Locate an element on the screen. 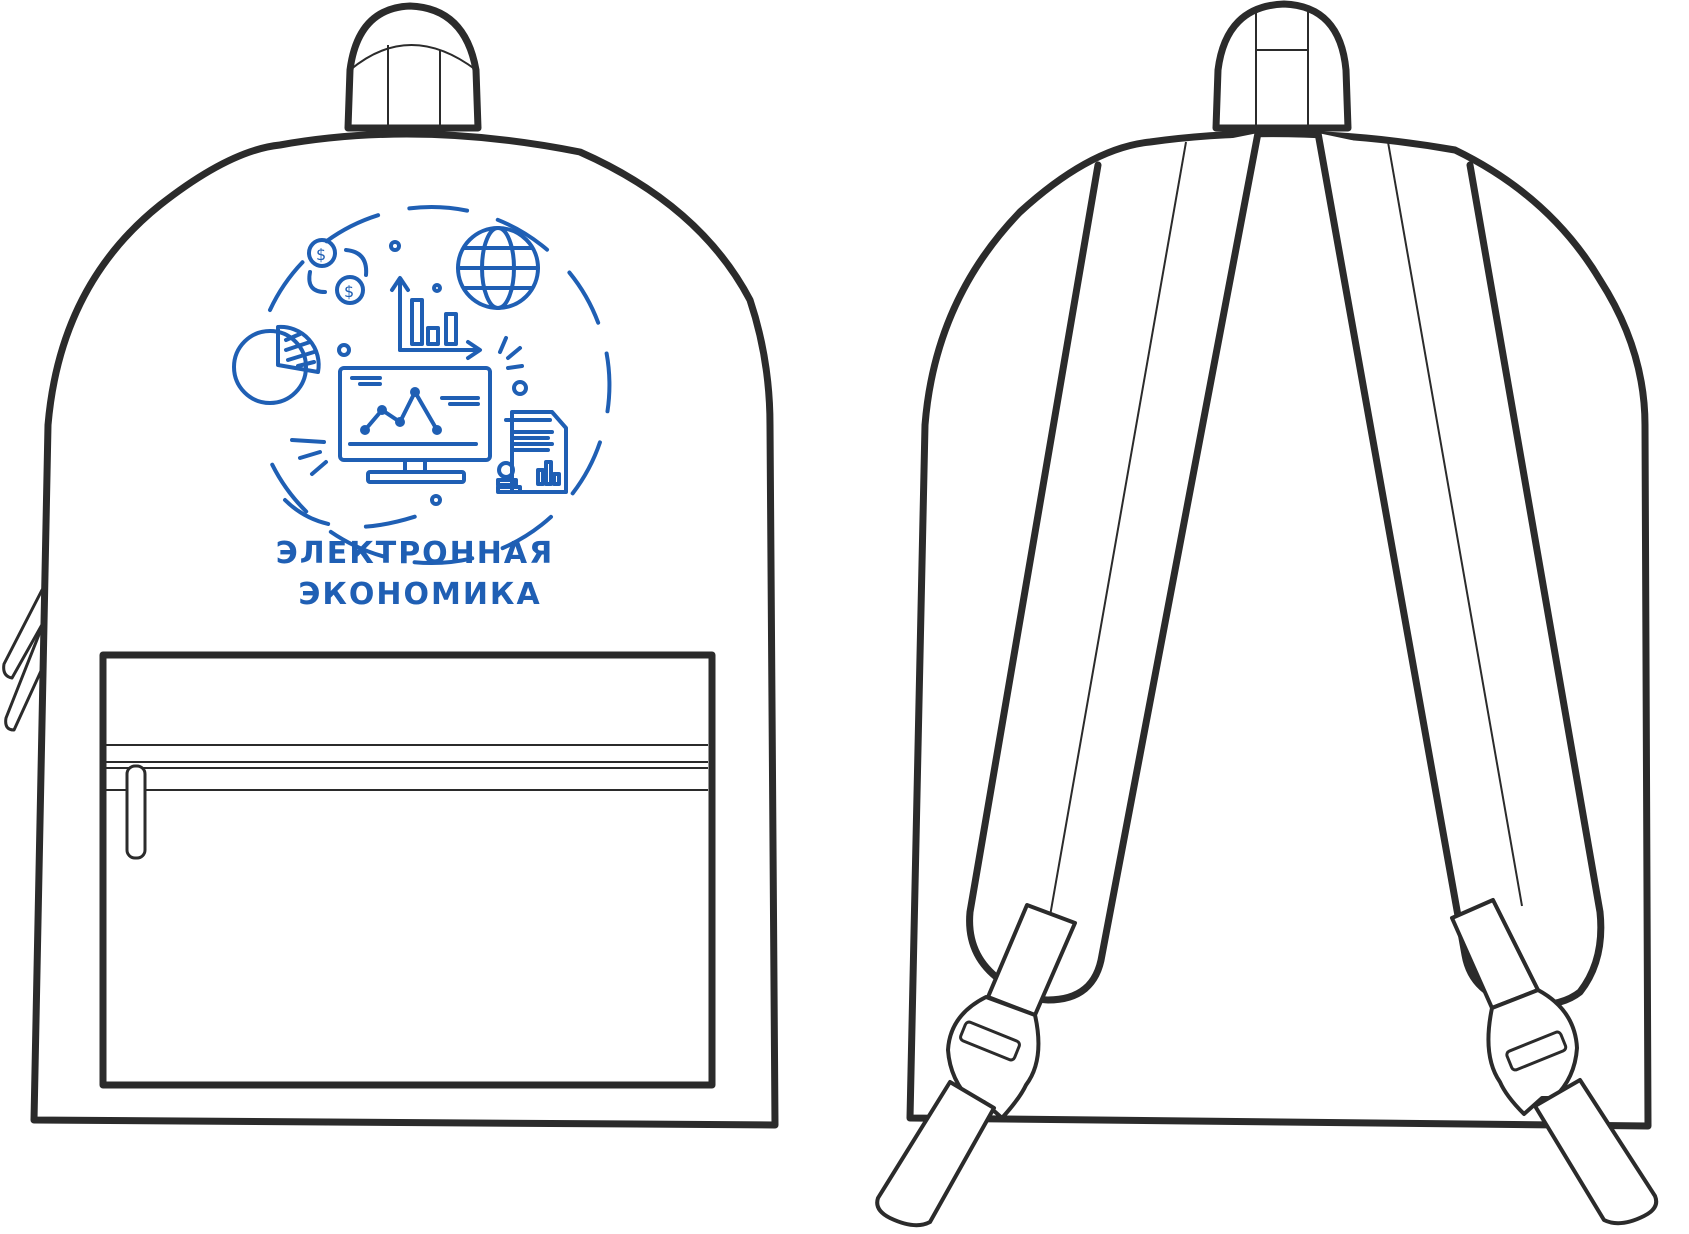 This screenshot has width=1689, height=1234. print-title-line-2: ЭКОНОМИКА is located at coordinates (419, 594).